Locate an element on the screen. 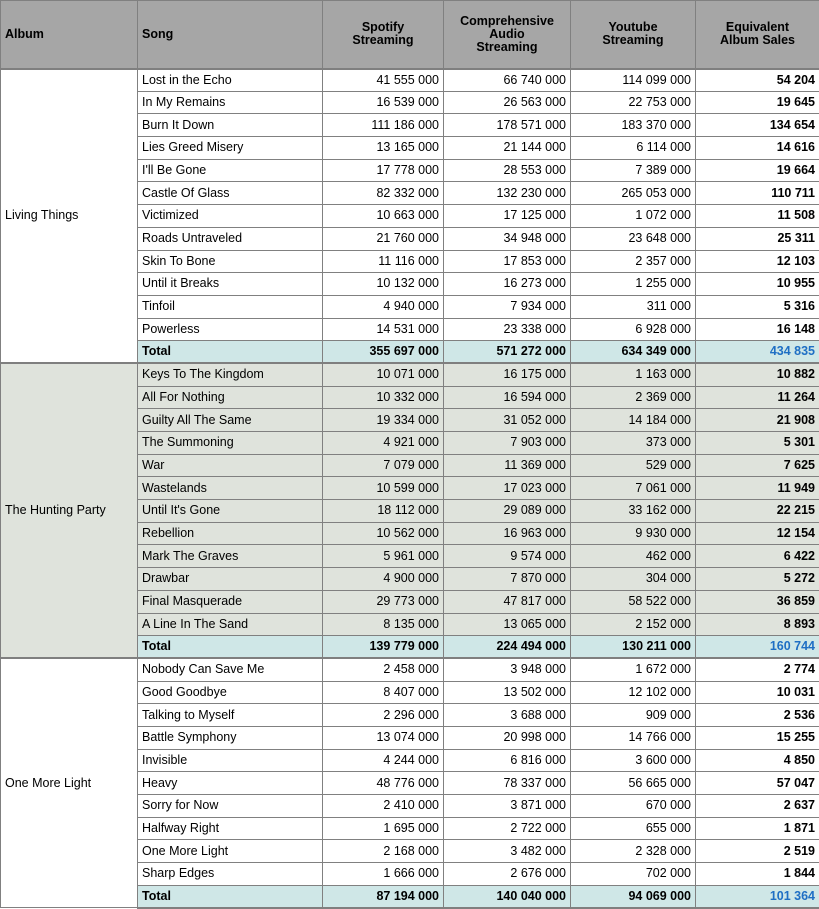  song-name-cell: Drawbar is located at coordinates (230, 579).